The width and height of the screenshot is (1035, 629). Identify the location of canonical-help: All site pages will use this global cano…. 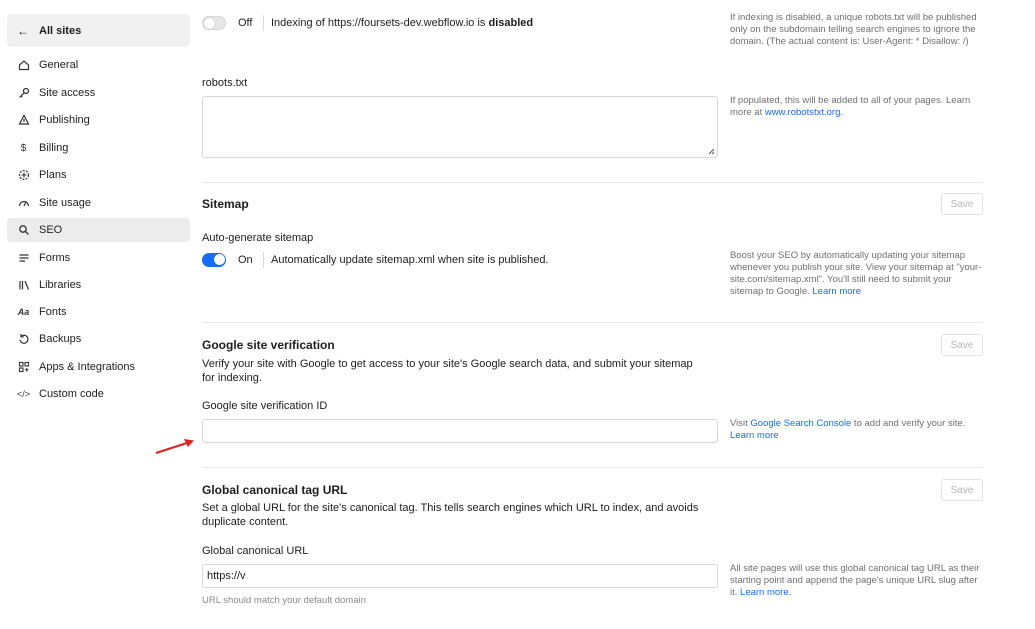
(855, 580).